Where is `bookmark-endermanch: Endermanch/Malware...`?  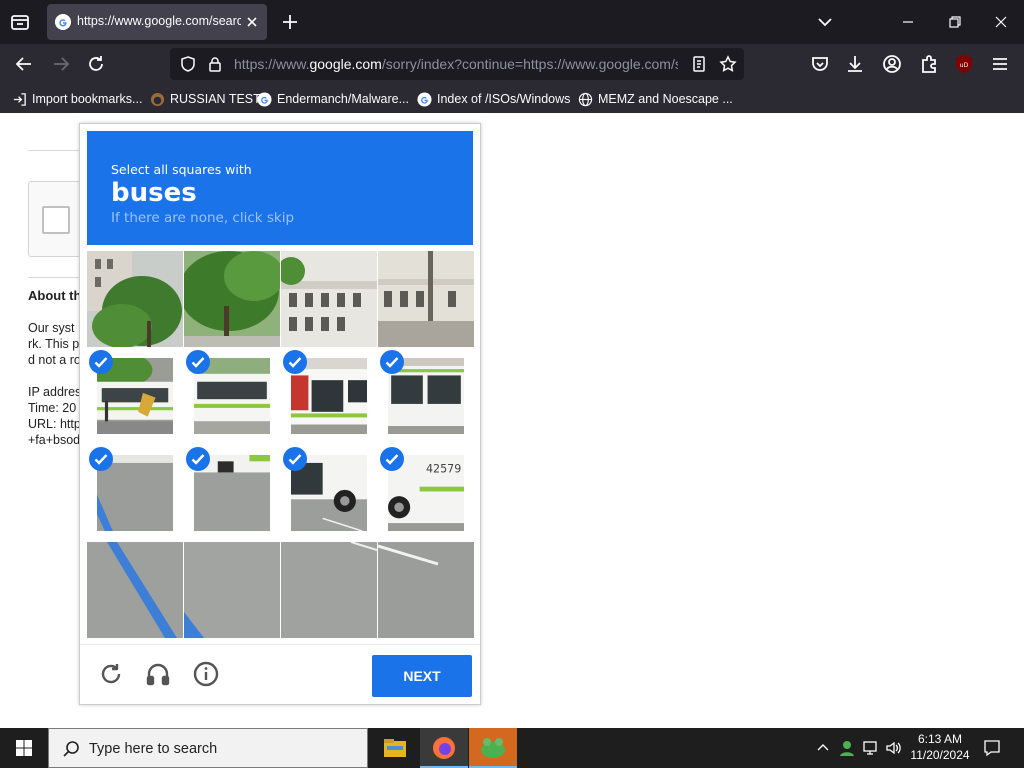 bookmark-endermanch: Endermanch/Malware... is located at coordinates (333, 99).